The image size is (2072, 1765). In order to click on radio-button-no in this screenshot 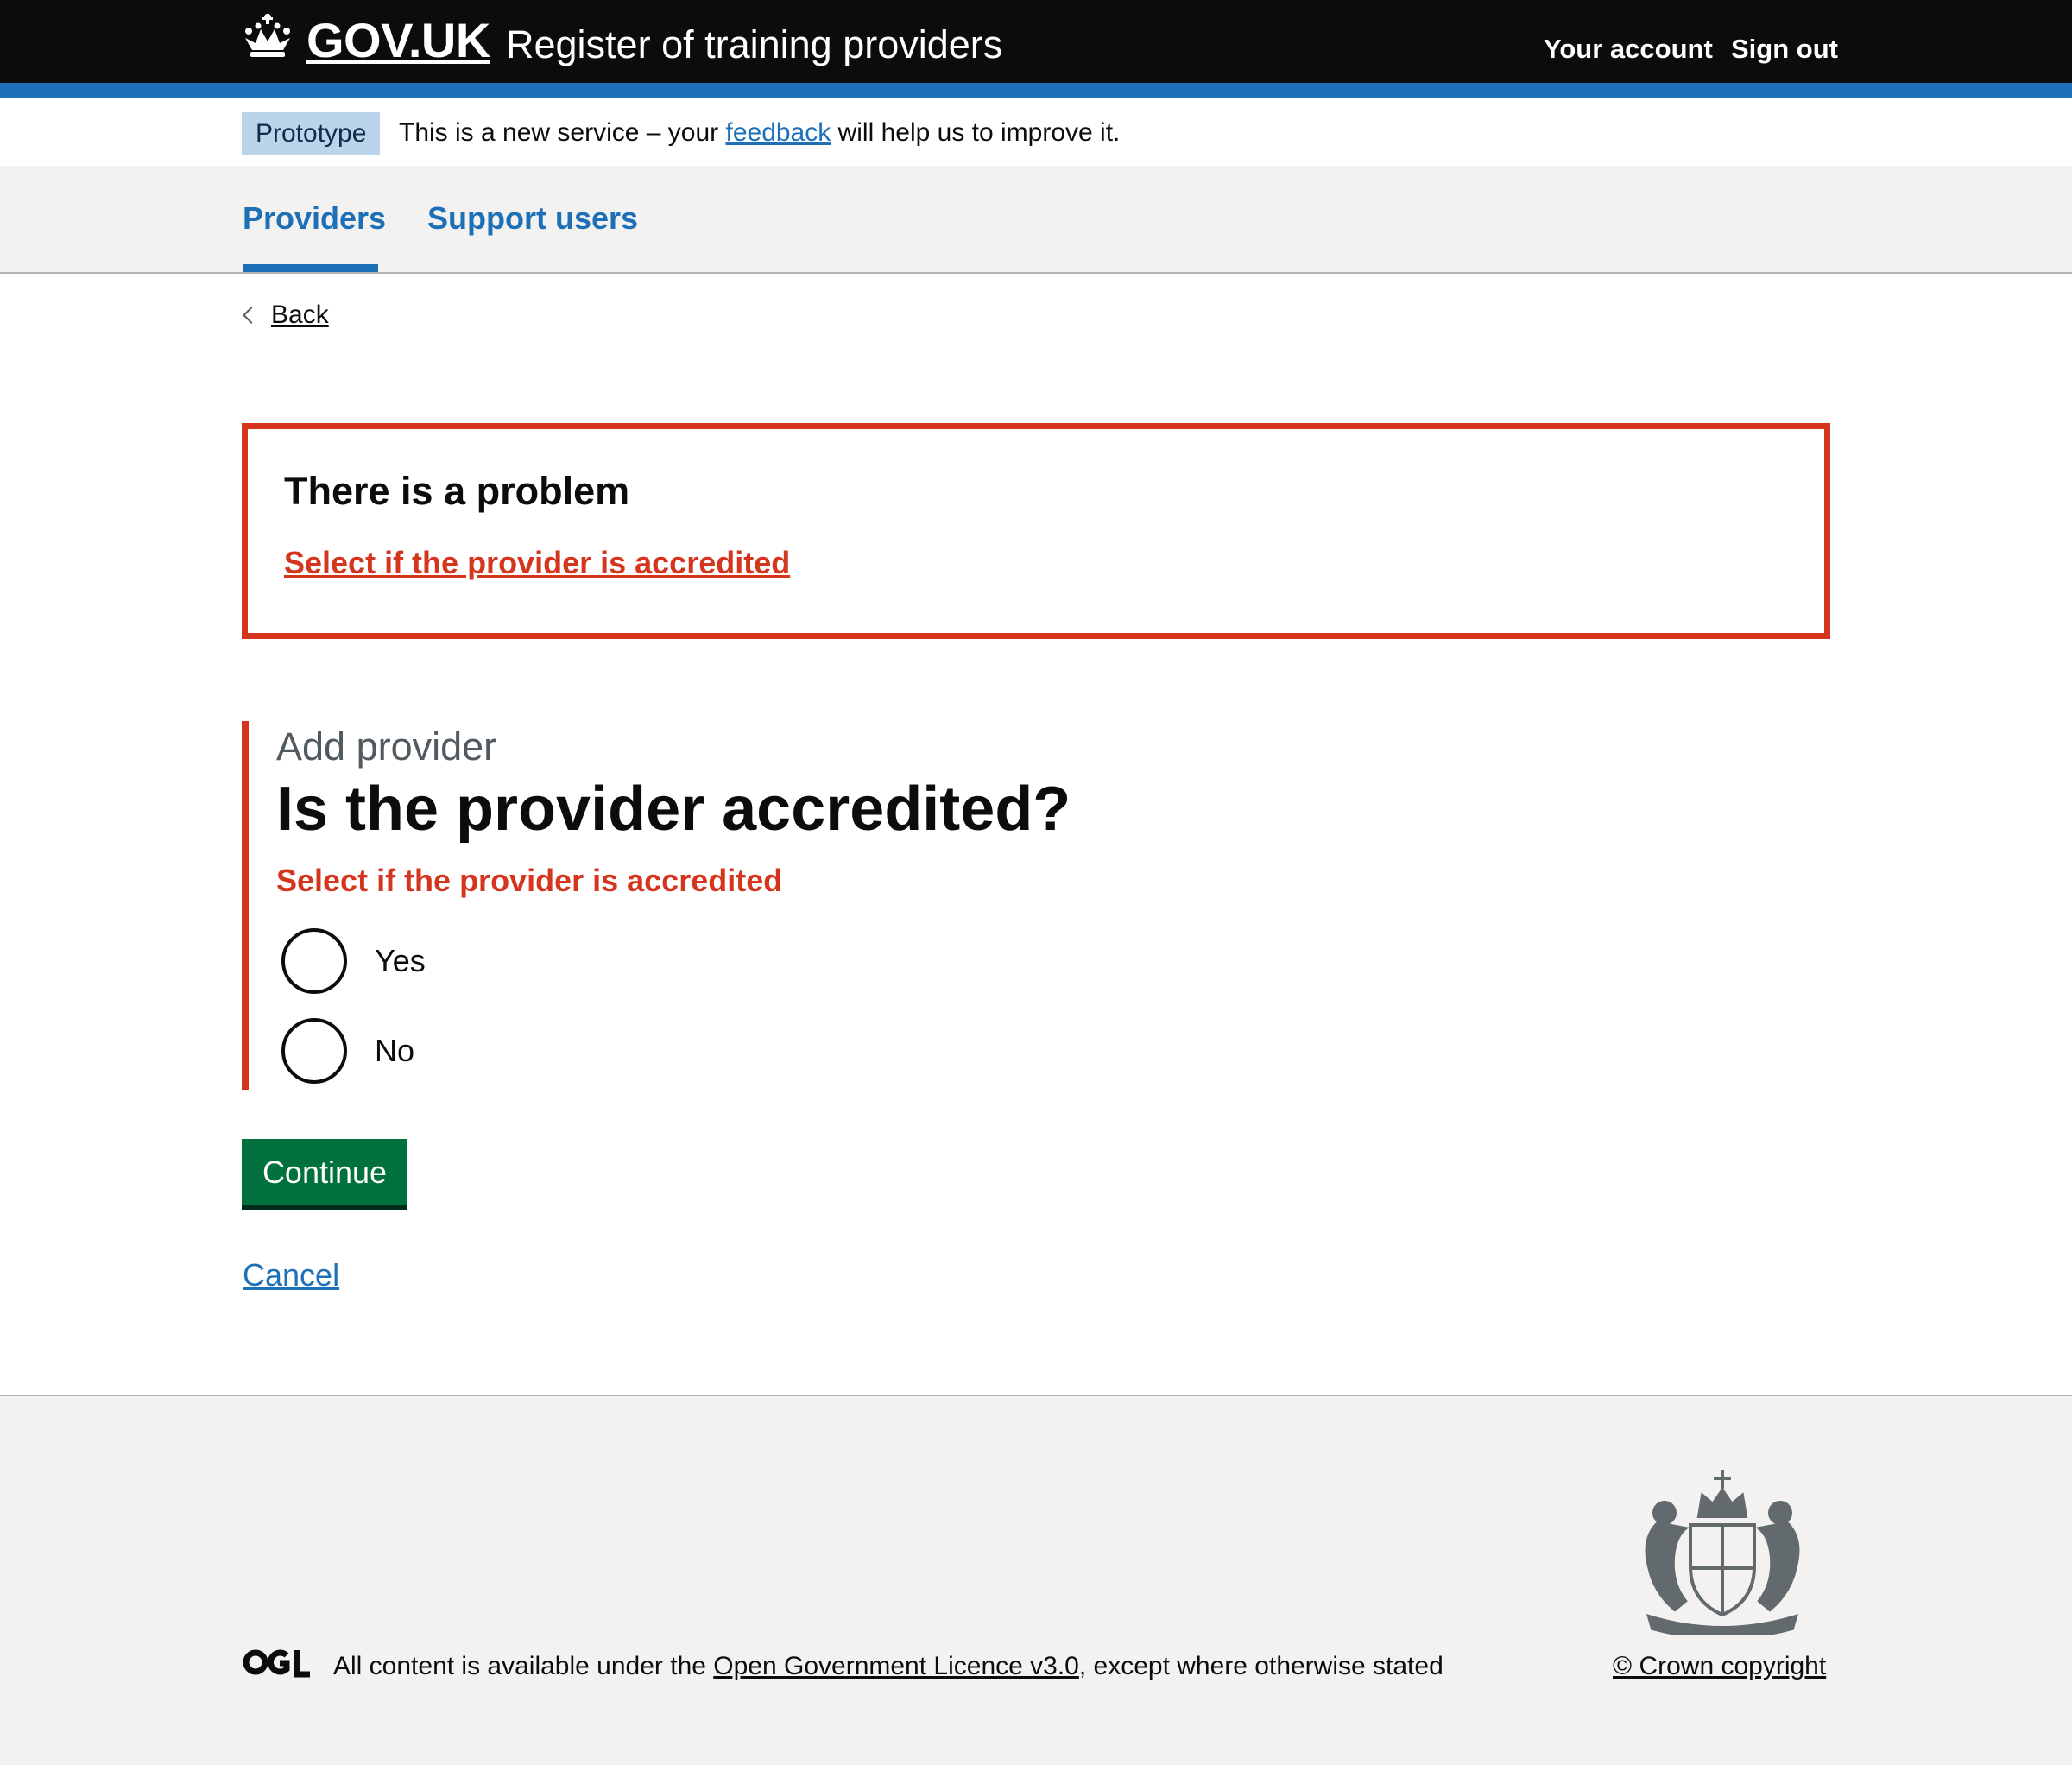, I will do `click(314, 1051)`.